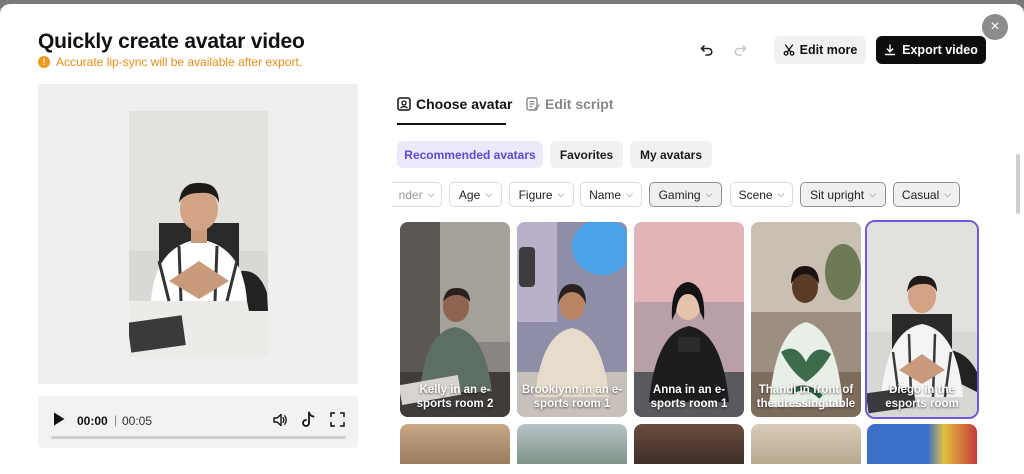  What do you see at coordinates (890, 50) in the screenshot?
I see `download-icon` at bounding box center [890, 50].